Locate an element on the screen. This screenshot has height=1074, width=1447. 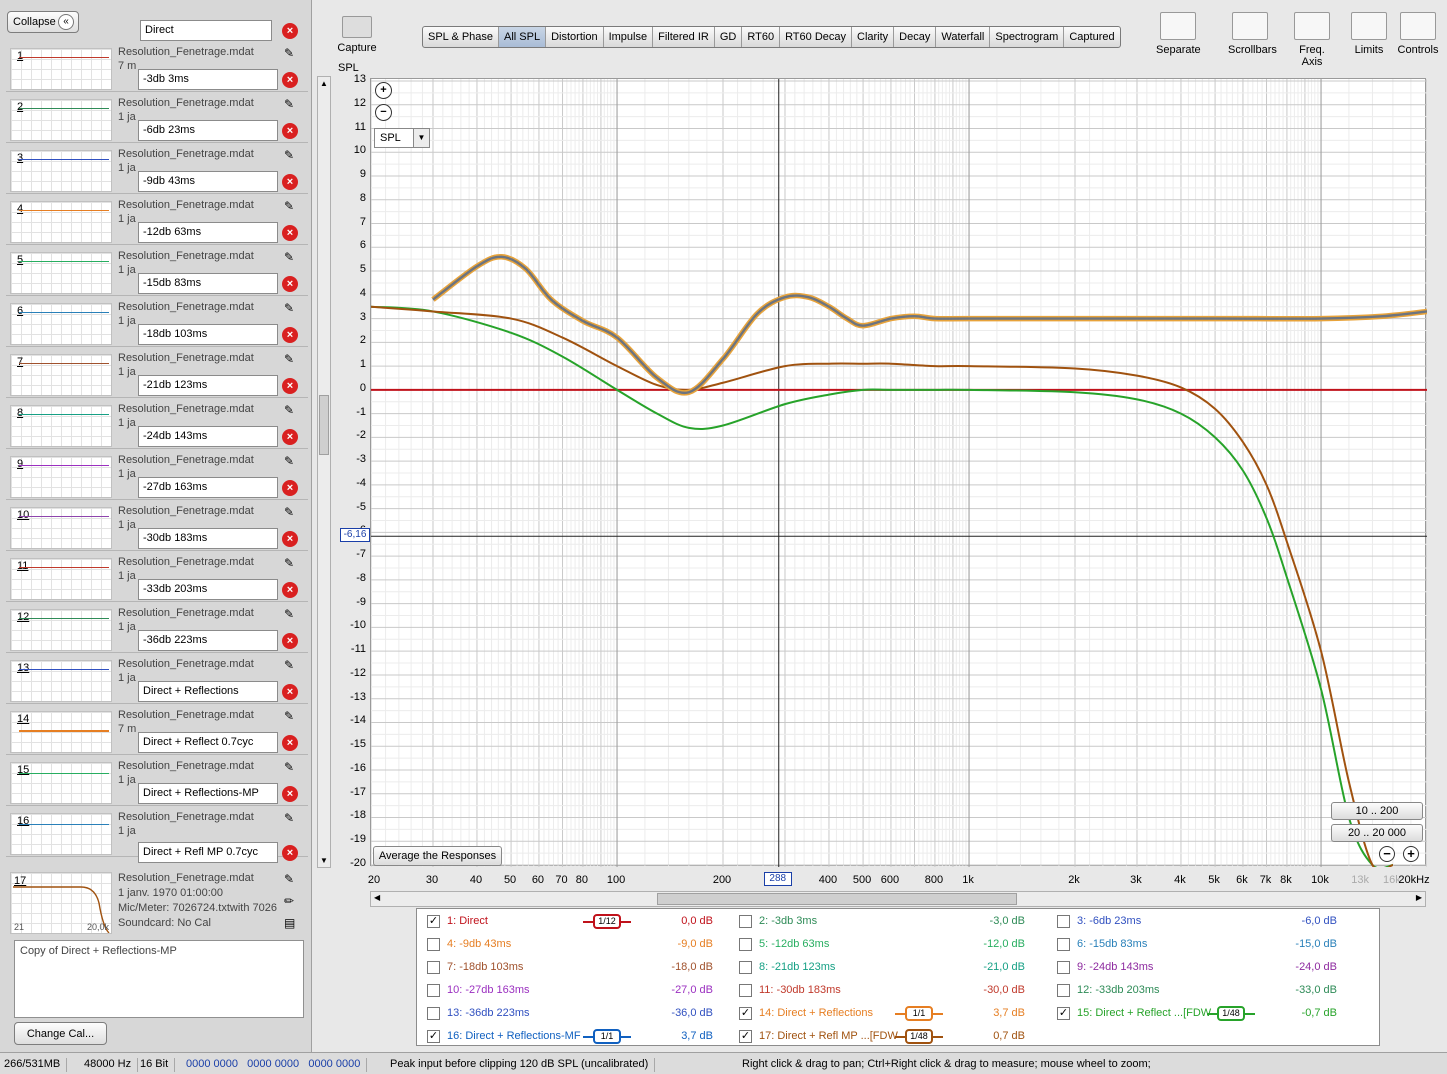
tab-spl-phase: SPL & Phase is located at coordinates (461, 37).